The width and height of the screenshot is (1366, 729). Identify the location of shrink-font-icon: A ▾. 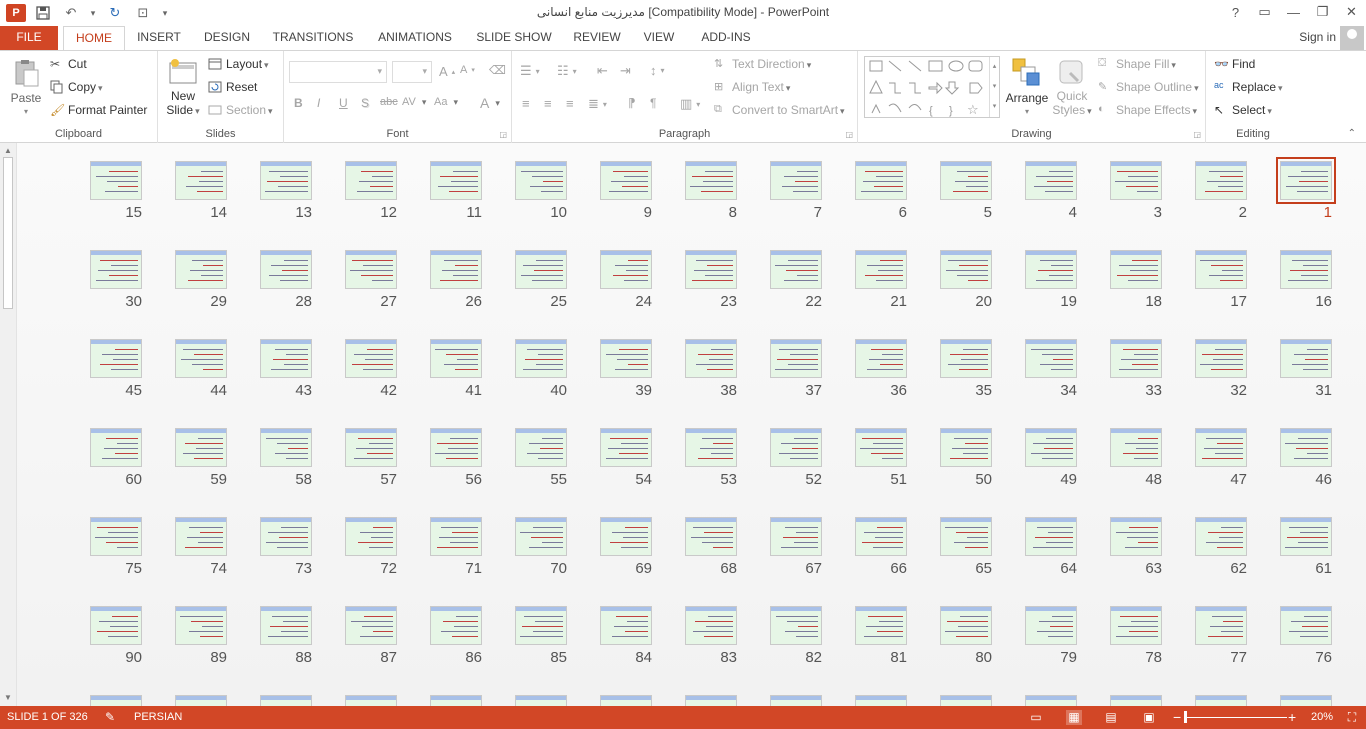
(467, 70).